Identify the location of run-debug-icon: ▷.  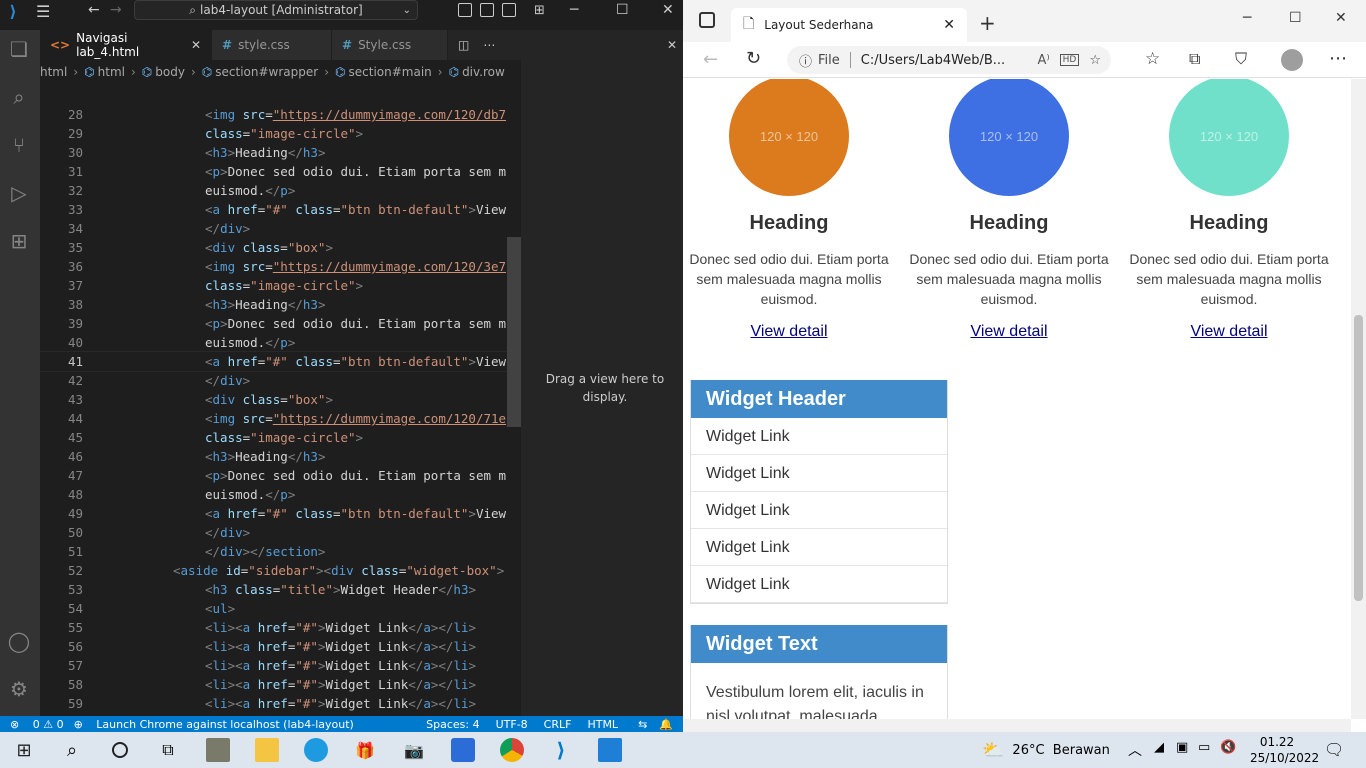
(19, 193).